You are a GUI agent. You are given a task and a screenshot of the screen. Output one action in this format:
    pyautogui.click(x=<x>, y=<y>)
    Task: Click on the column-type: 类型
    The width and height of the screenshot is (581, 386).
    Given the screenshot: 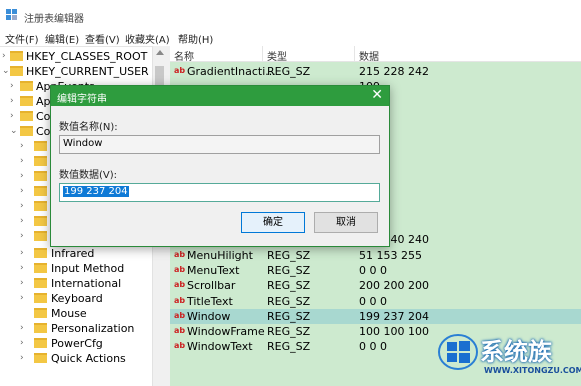 What is the action you would take?
    pyautogui.click(x=277, y=55)
    